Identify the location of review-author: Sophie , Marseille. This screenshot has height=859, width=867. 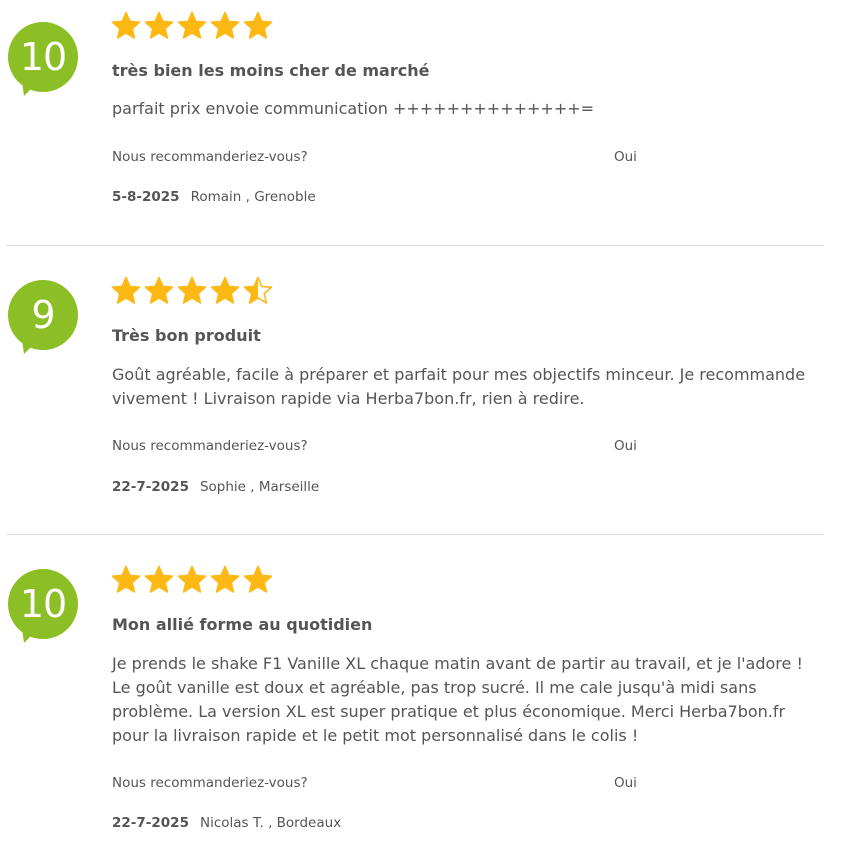
(259, 487).